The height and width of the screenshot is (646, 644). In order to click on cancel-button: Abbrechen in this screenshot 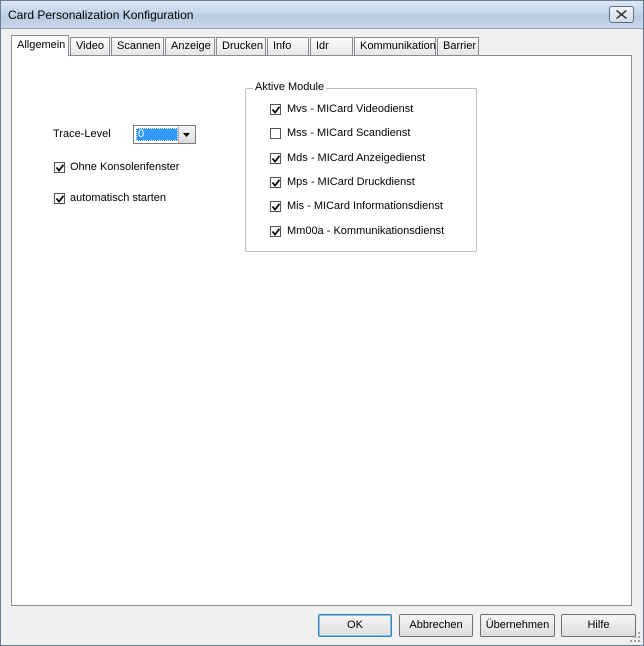, I will do `click(436, 625)`.